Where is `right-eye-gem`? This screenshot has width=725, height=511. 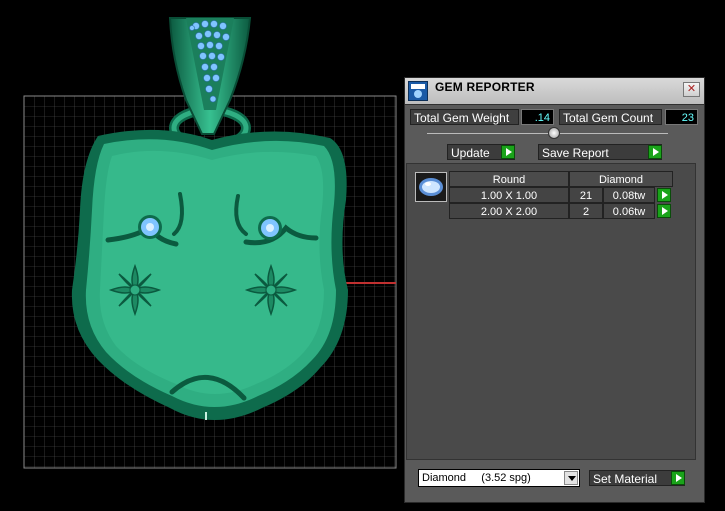 right-eye-gem is located at coordinates (270, 228).